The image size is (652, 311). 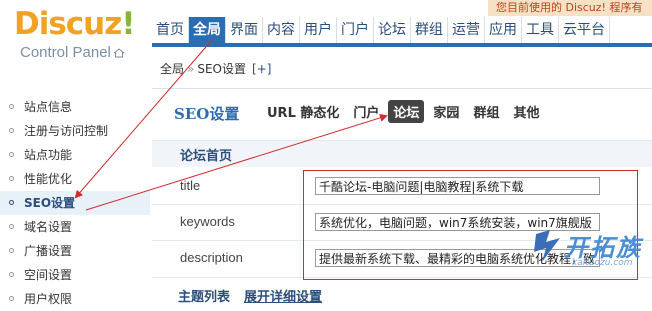 I want to click on nav-item-tools: 工具, so click(x=540, y=30).